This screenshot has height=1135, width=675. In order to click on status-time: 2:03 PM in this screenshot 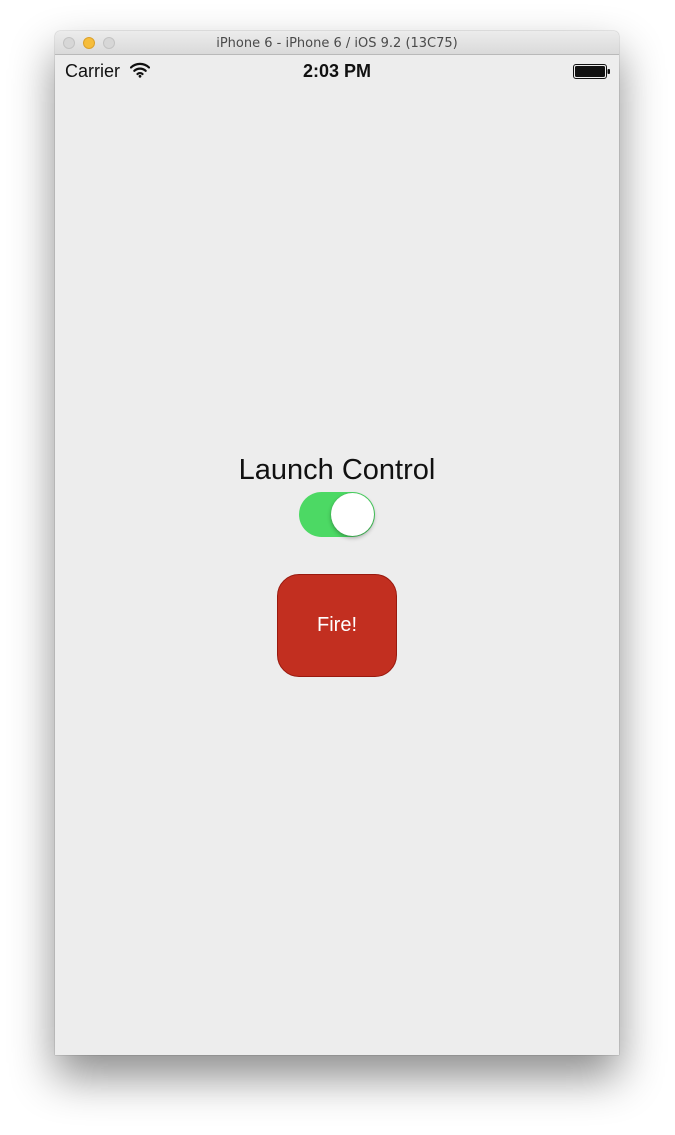, I will do `click(337, 71)`.